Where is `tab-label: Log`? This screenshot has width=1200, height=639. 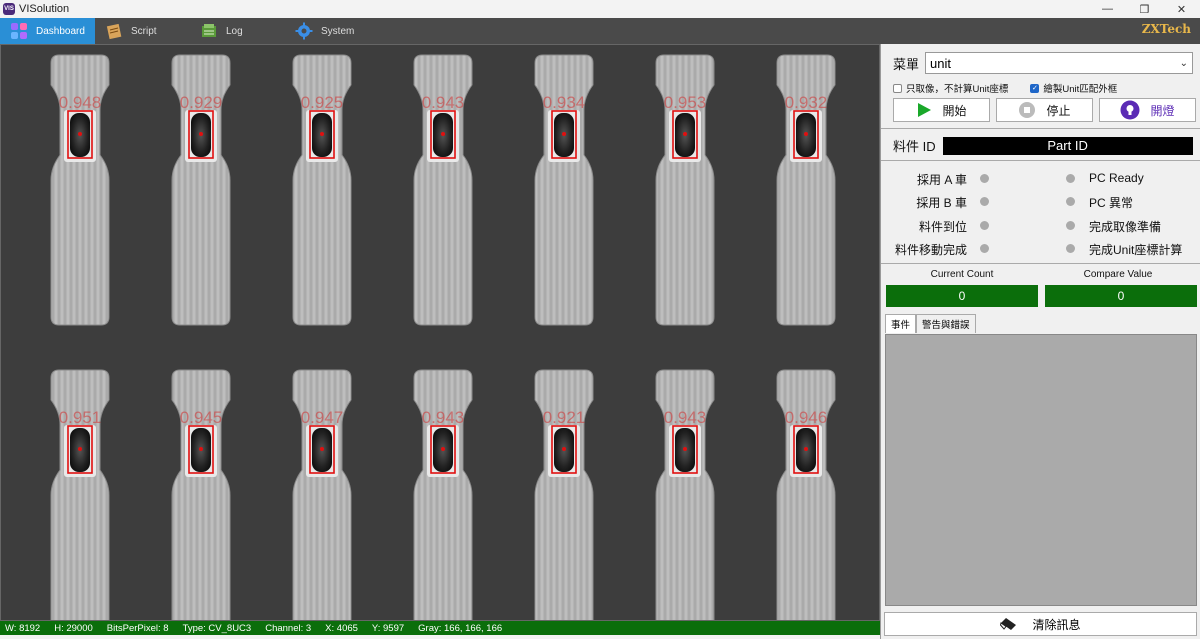 tab-label: Log is located at coordinates (234, 31).